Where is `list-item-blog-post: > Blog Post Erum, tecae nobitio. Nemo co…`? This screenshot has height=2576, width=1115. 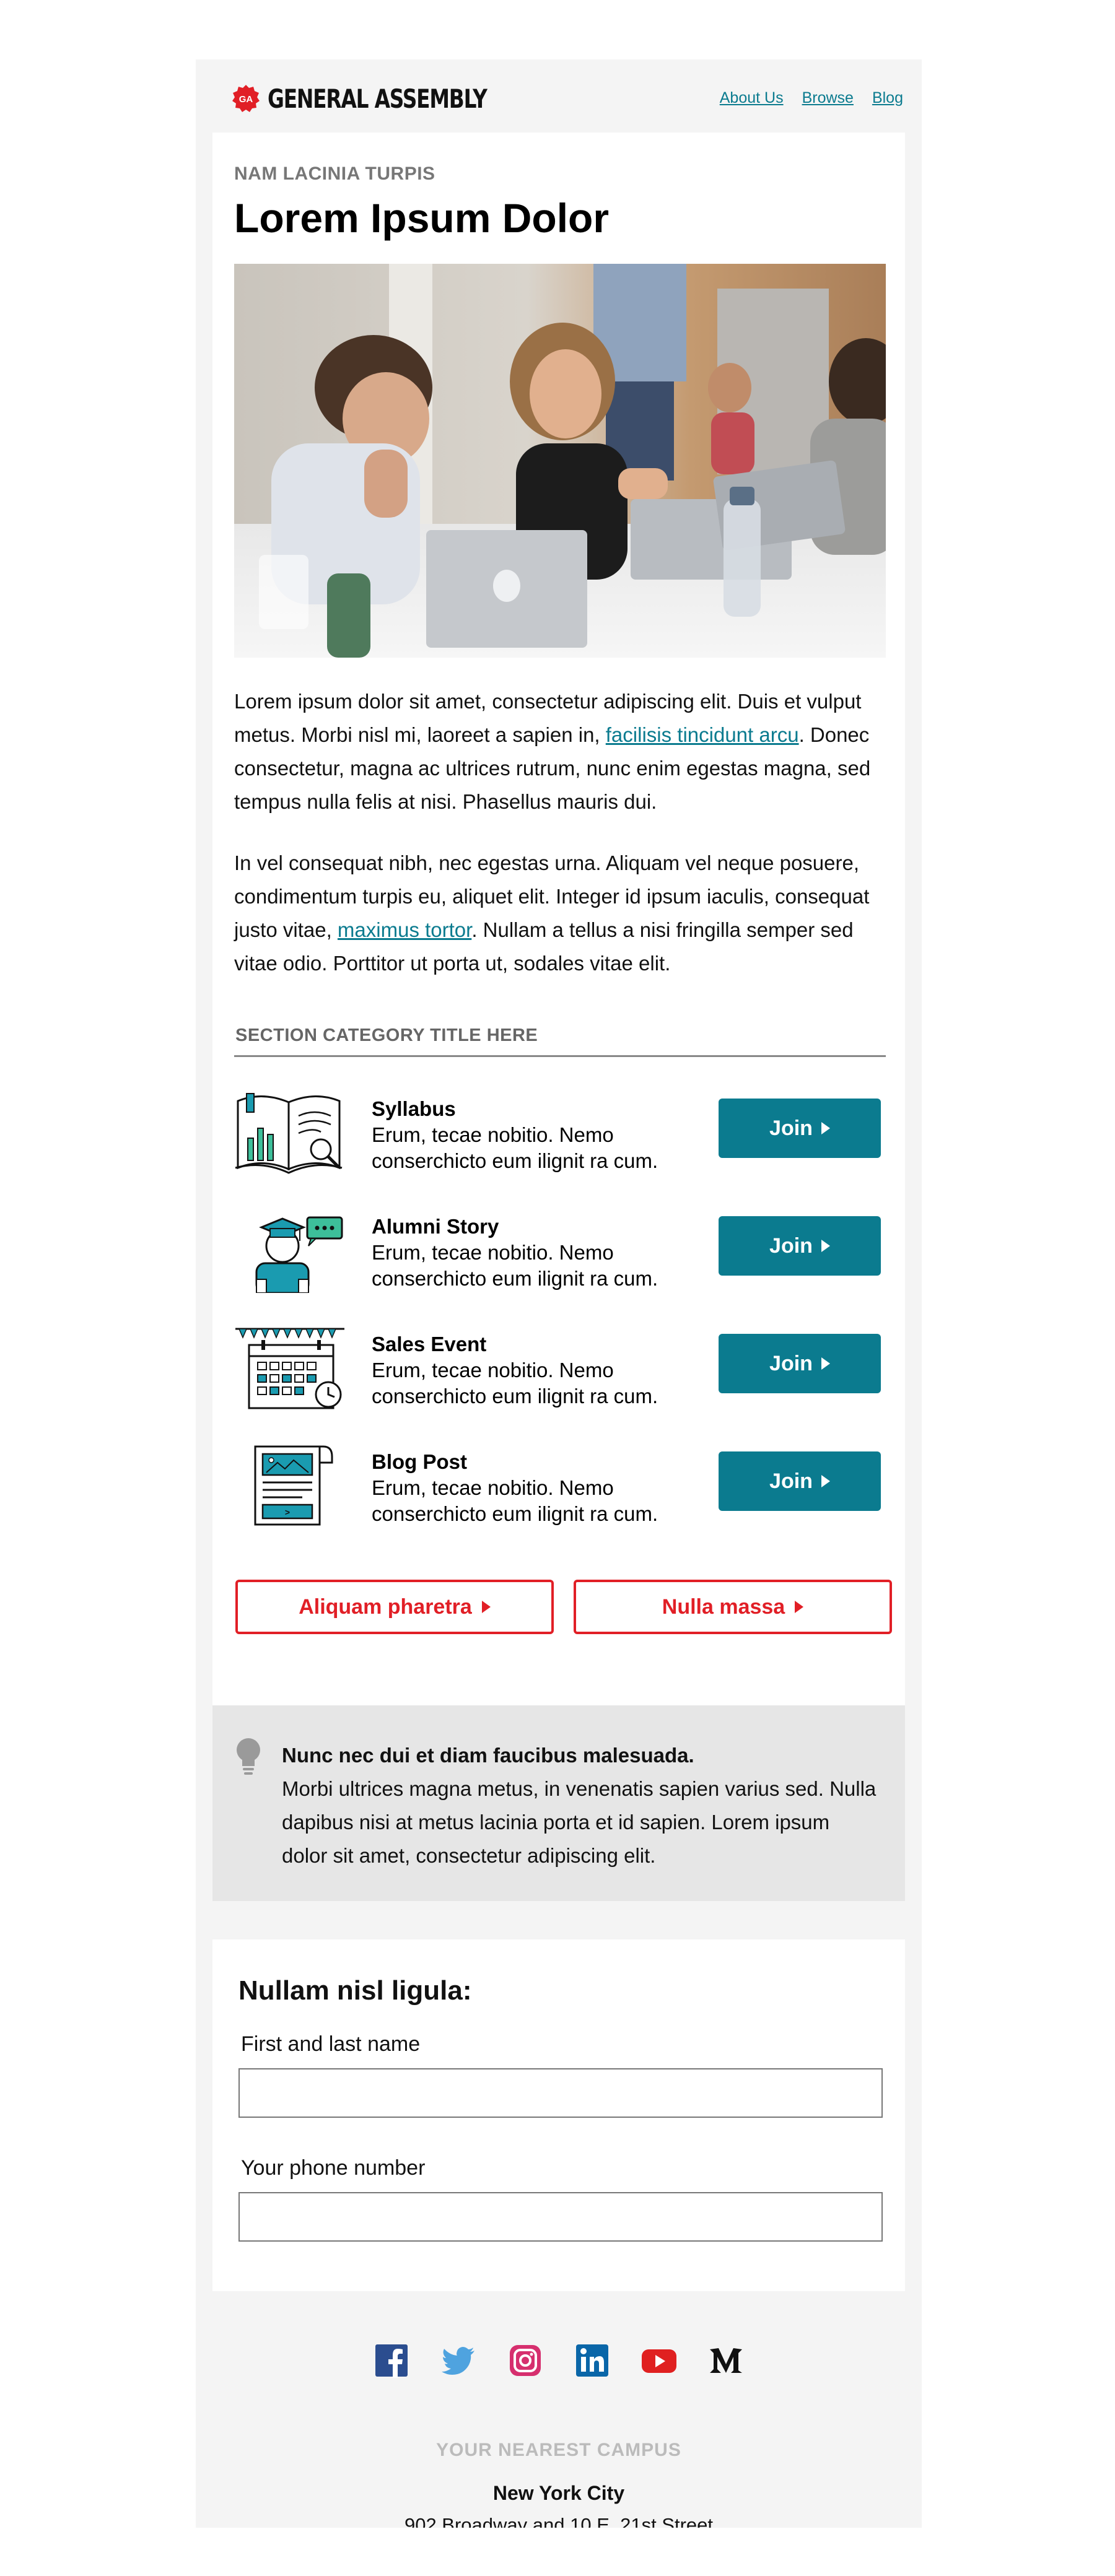
list-item-blog-post: > Blog Post Erum, tecae nobitio. Nemo co… is located at coordinates (560, 1488).